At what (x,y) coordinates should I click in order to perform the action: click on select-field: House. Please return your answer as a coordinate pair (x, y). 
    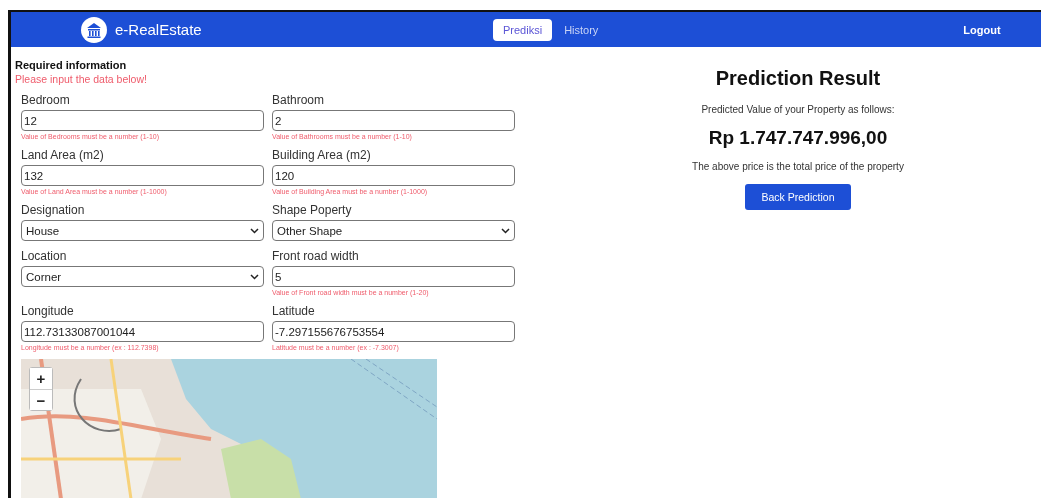
    Looking at the image, I should click on (142, 230).